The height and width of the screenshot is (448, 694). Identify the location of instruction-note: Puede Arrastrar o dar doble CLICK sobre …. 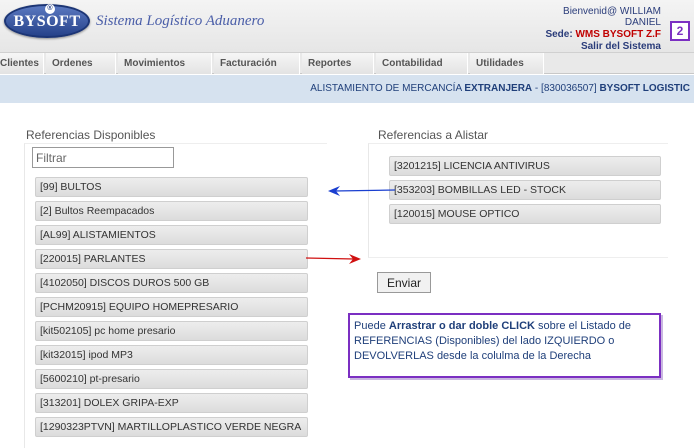
(504, 345).